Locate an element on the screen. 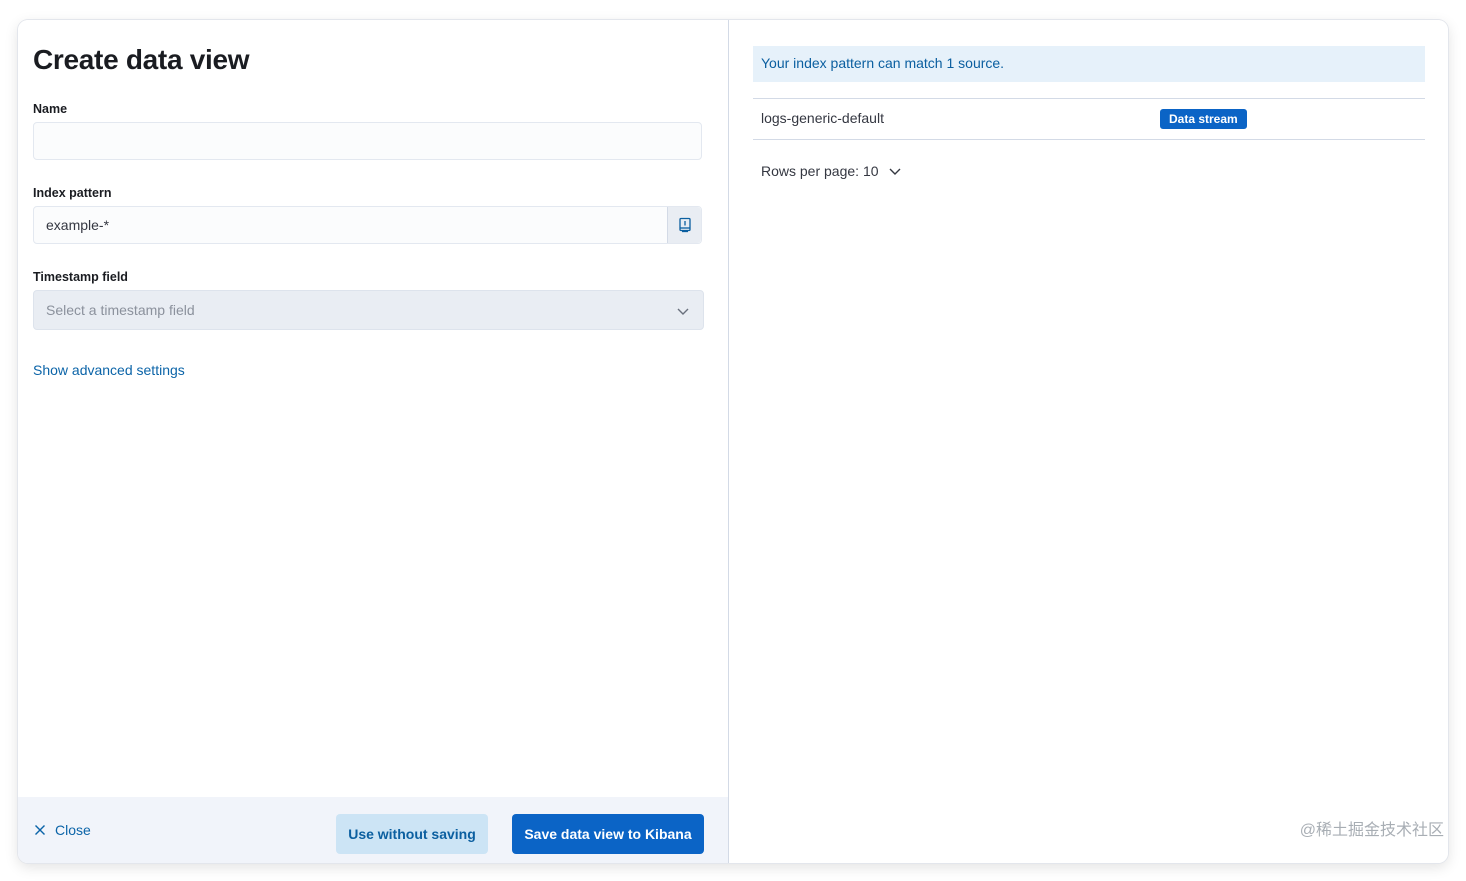 Image resolution: width=1466 pixels, height=881 pixels. index-pattern-input: example-* is located at coordinates (77, 225).